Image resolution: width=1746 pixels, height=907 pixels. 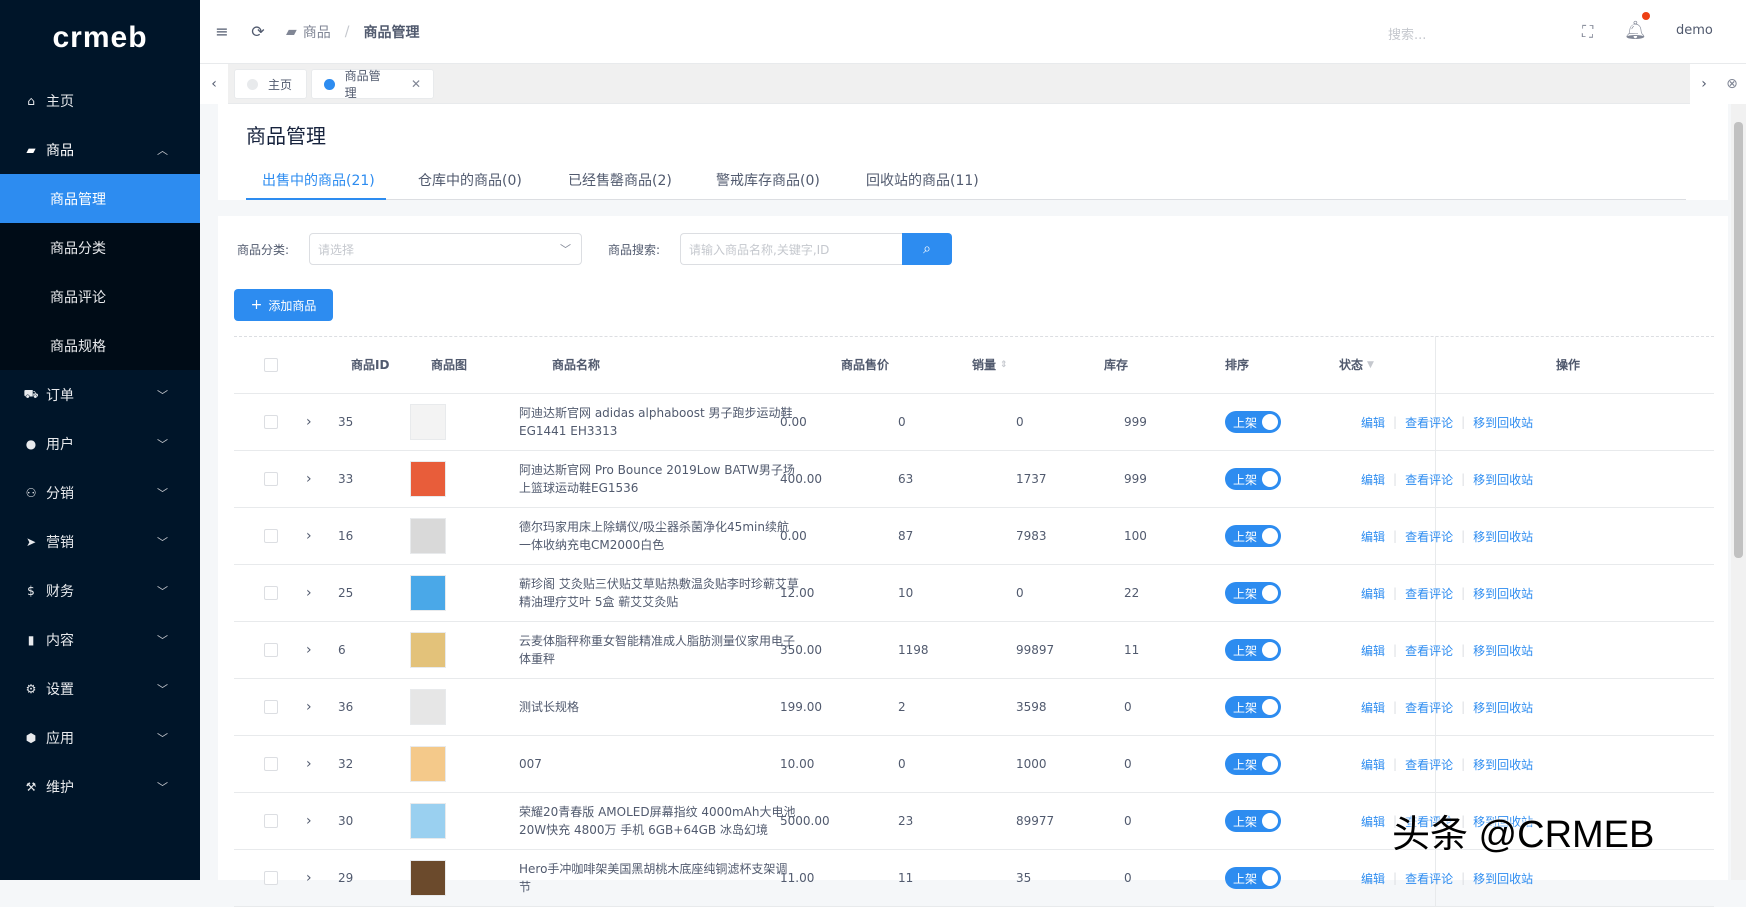 I want to click on sidebar-subitem-product-category: 商品分类, so click(x=100, y=247).